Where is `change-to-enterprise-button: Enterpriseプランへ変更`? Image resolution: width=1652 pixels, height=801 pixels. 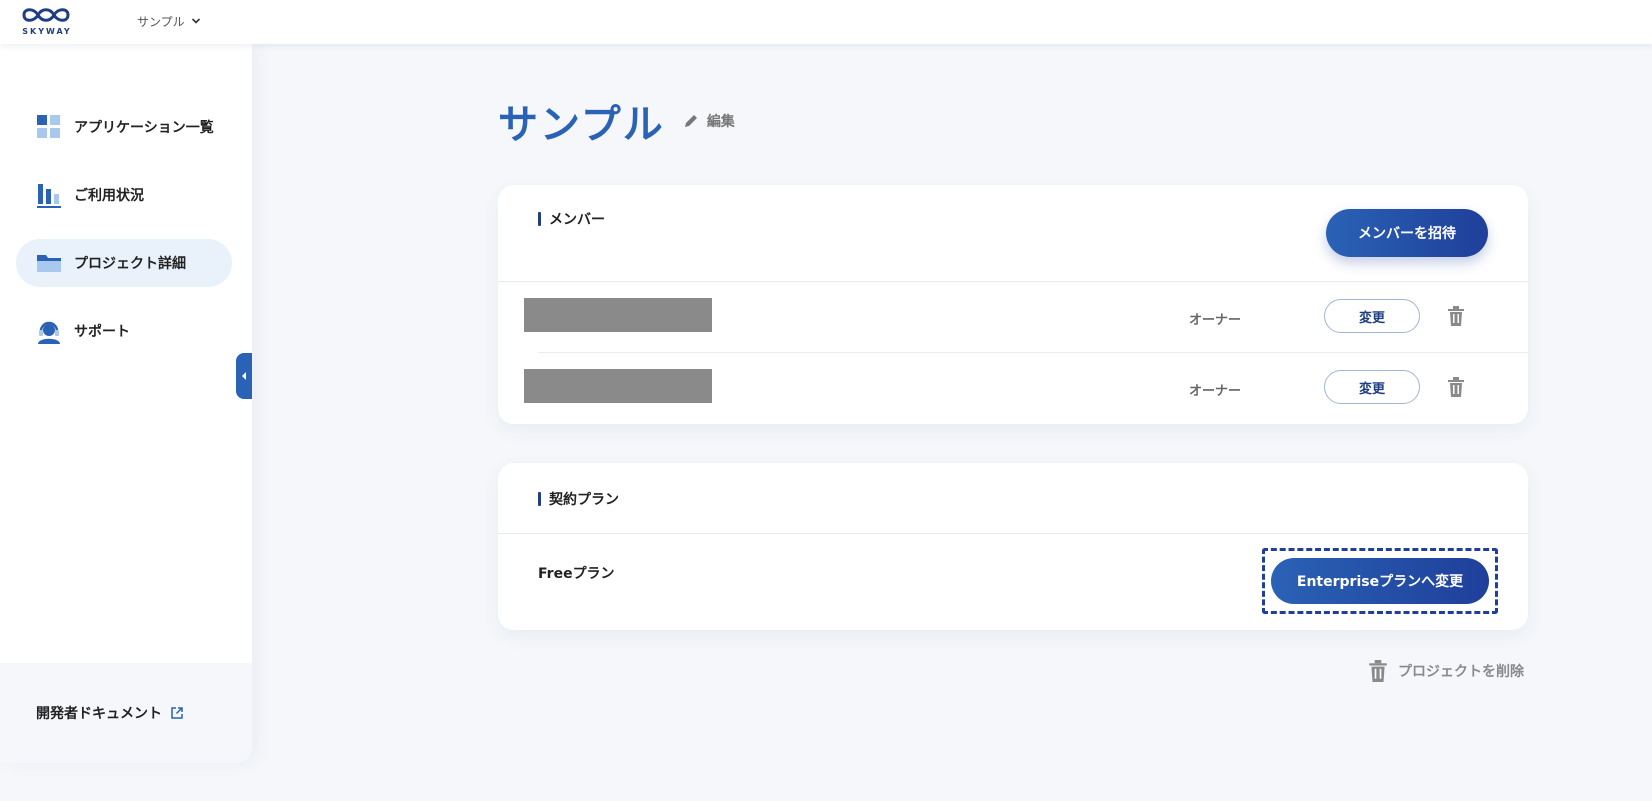 change-to-enterprise-button: Enterpriseプランへ変更 is located at coordinates (1380, 581).